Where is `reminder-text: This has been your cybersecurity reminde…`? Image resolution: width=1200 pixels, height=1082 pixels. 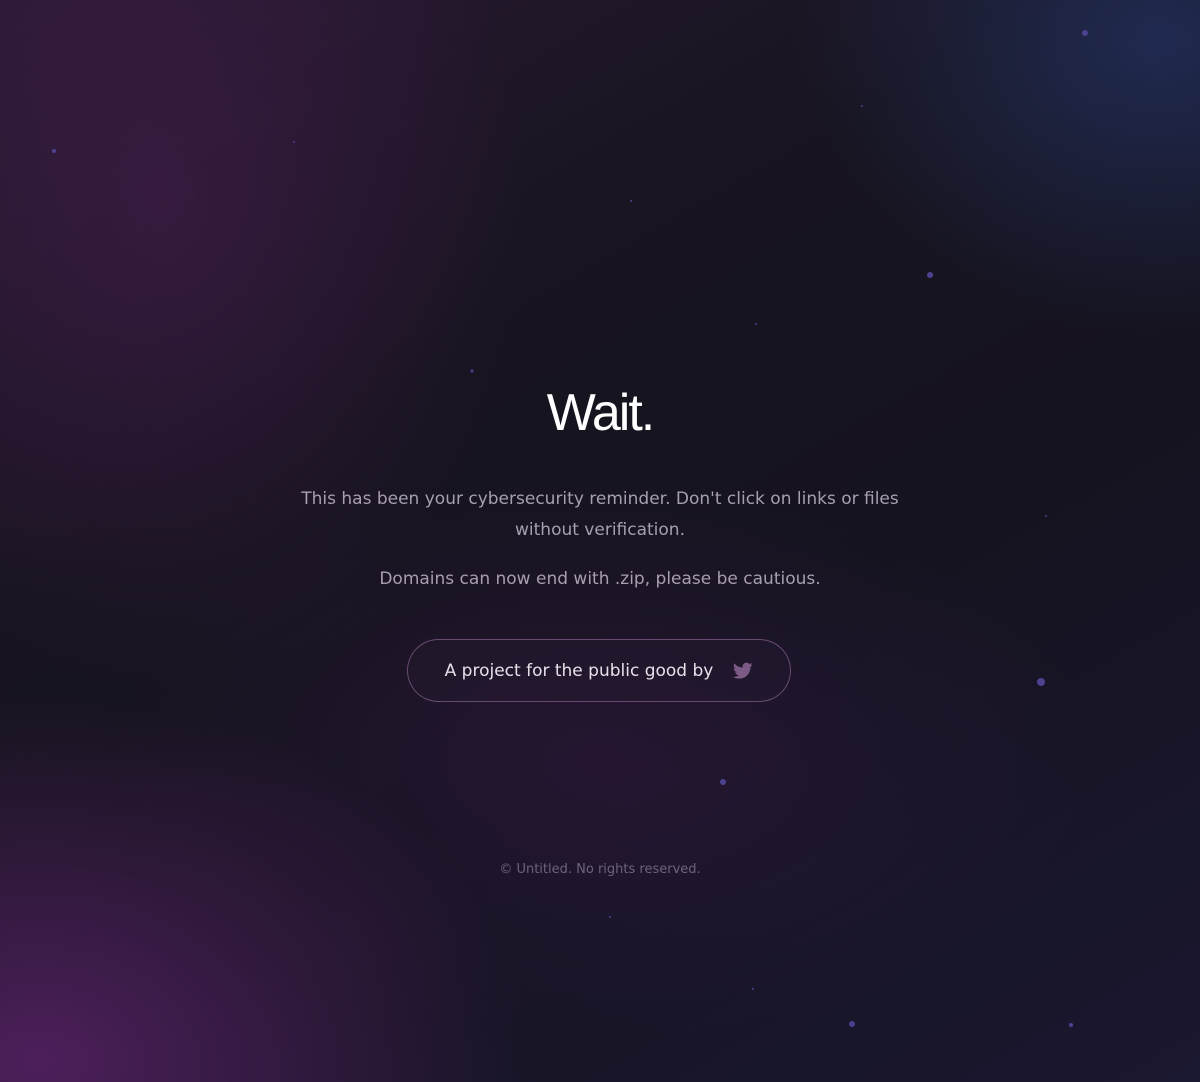 reminder-text: This has been your cybersecurity reminde… is located at coordinates (600, 514).